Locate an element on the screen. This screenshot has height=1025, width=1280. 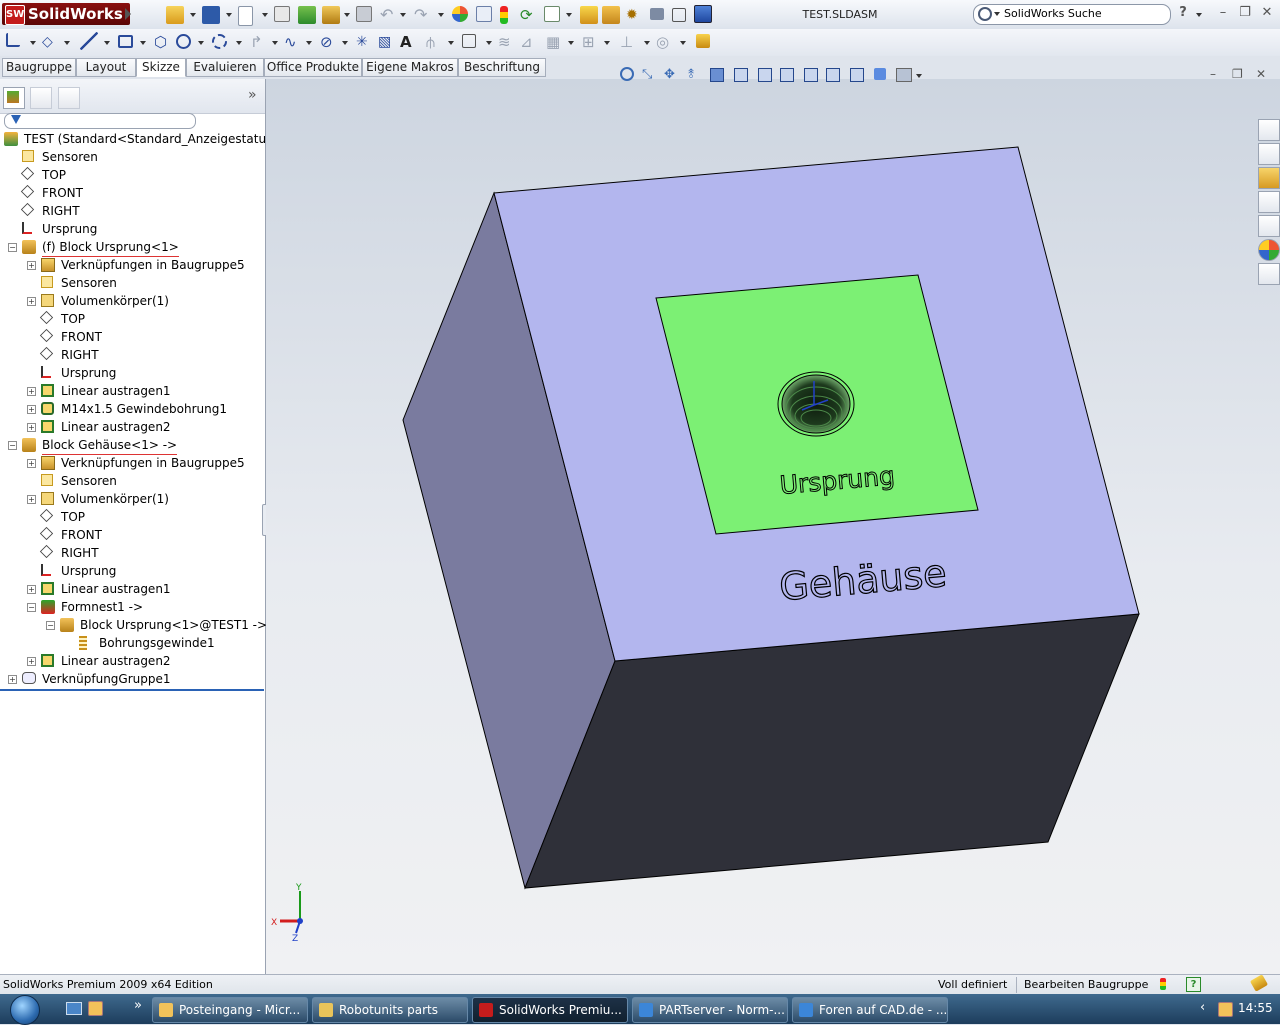
appearances-icon is located at coordinates (1269, 250).